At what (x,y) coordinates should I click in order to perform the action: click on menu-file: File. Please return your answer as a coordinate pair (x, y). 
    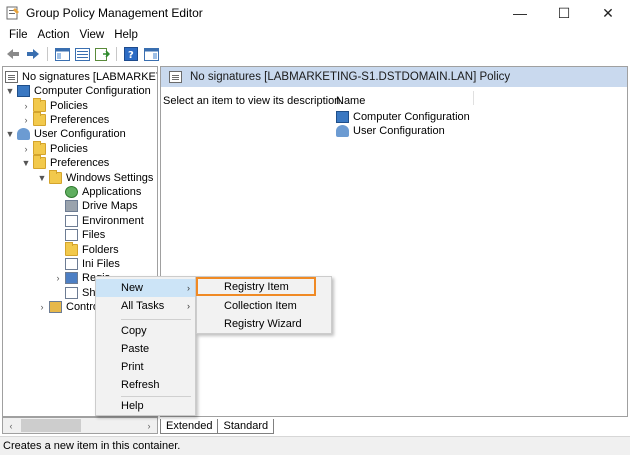
    Looking at the image, I should click on (18, 35).